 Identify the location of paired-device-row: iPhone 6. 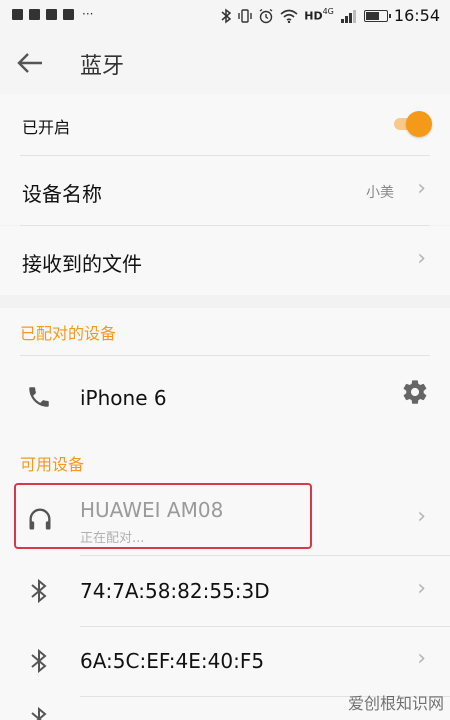
(225, 397).